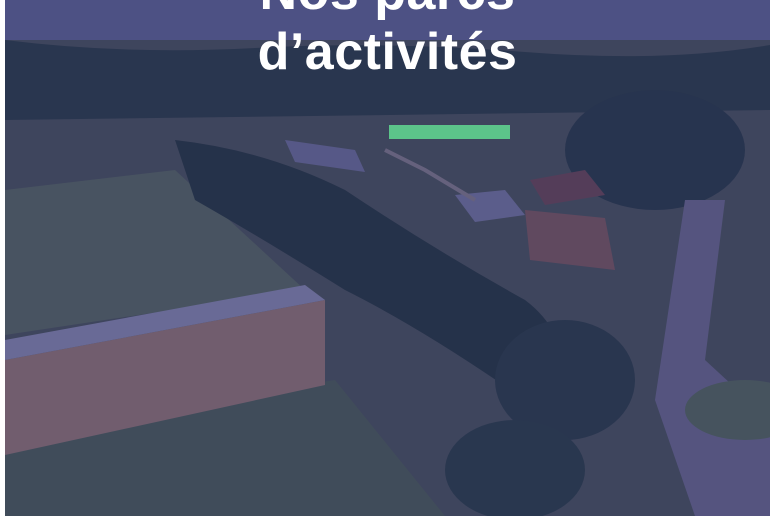  Describe the element at coordinates (449, 132) in the screenshot. I see `title-accent-bar` at that location.